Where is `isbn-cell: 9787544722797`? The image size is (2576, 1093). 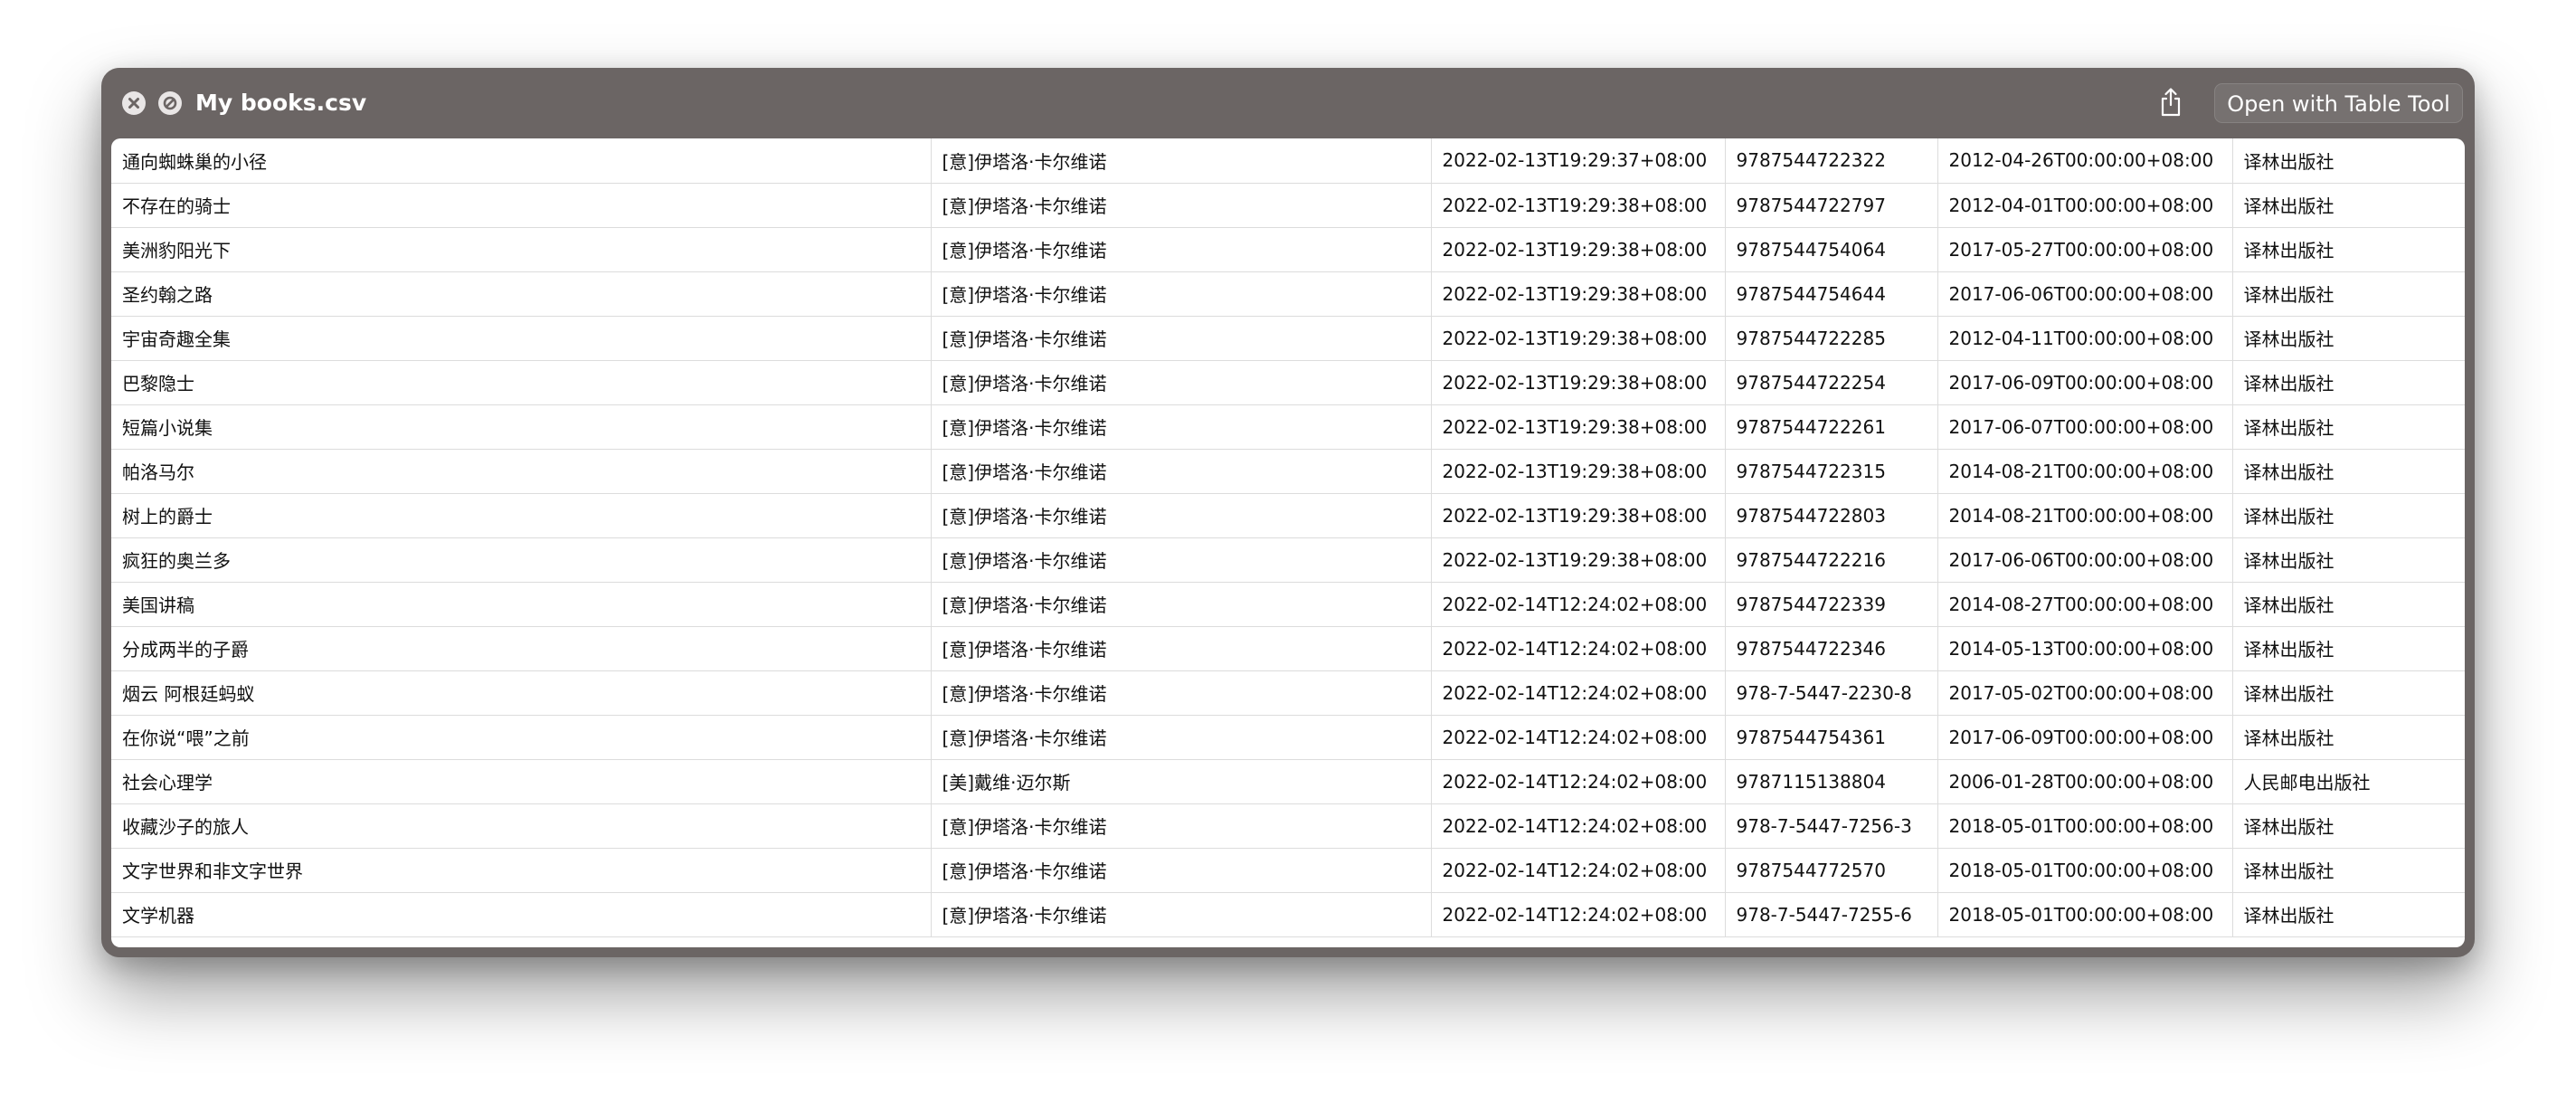 isbn-cell: 9787544722797 is located at coordinates (1831, 206).